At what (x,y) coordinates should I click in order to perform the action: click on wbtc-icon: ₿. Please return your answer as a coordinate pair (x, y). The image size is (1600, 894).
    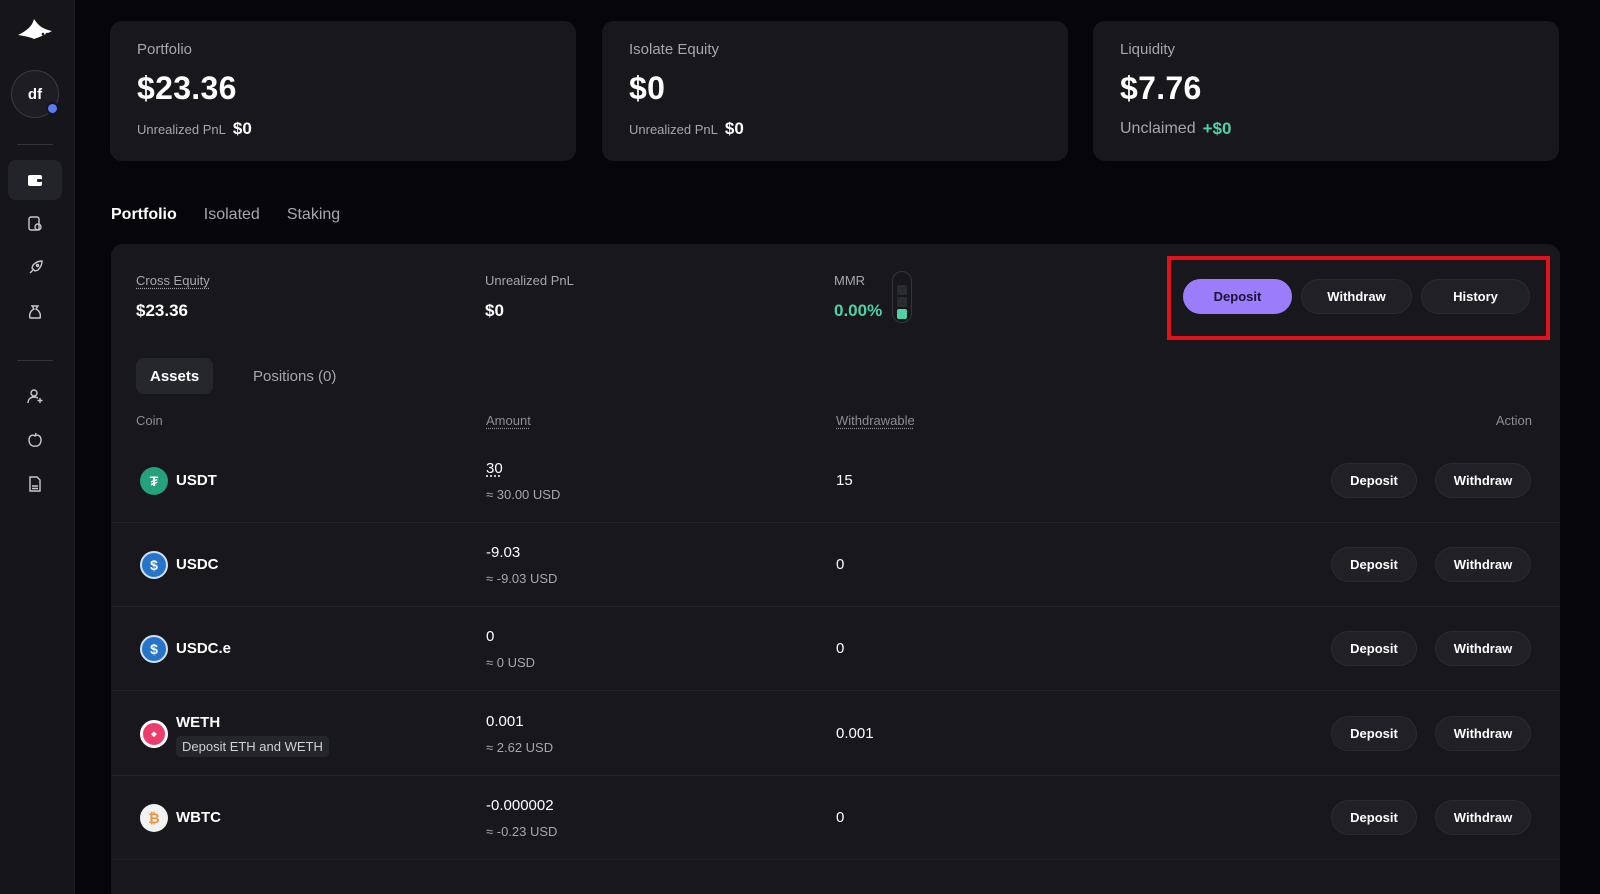
    Looking at the image, I should click on (154, 818).